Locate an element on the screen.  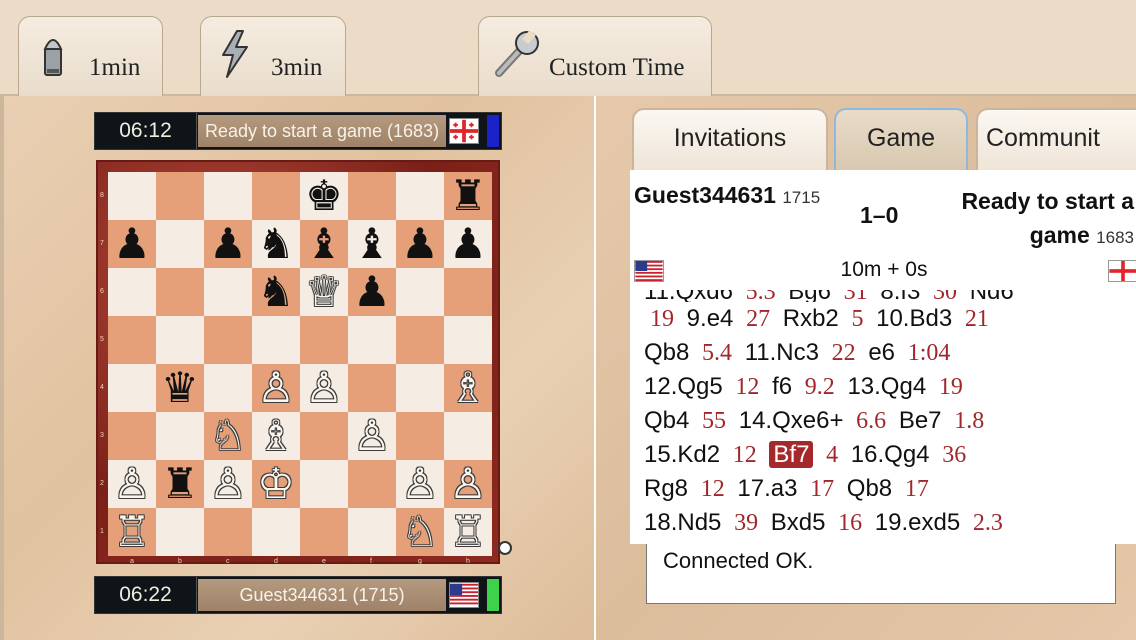
square-h5 is located at coordinates (468, 340).